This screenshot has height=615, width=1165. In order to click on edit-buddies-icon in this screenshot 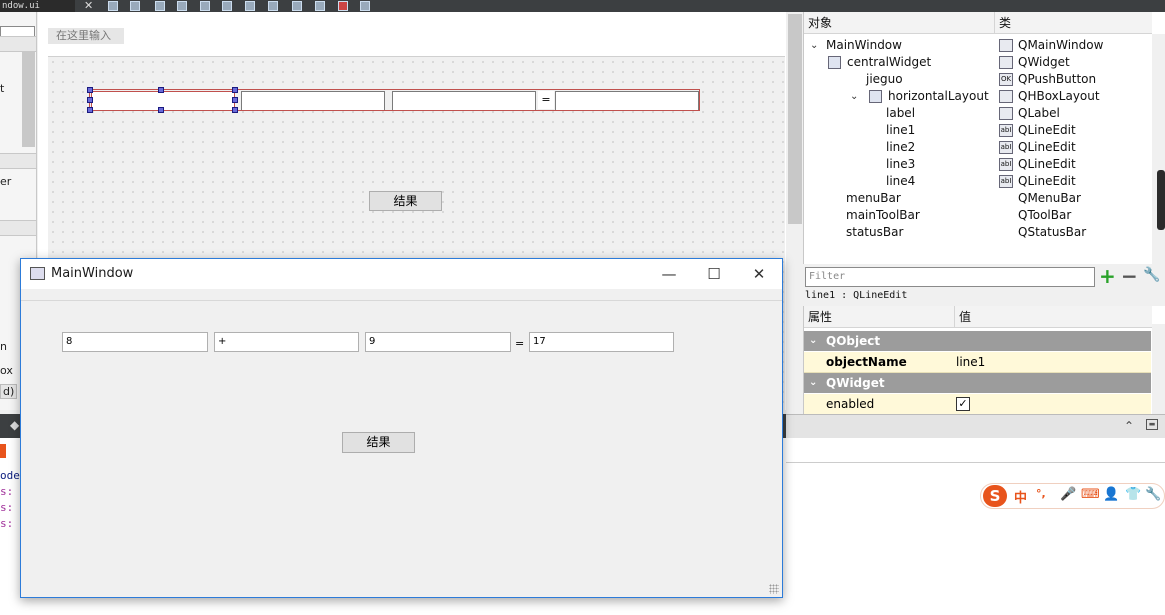, I will do `click(160, 6)`.